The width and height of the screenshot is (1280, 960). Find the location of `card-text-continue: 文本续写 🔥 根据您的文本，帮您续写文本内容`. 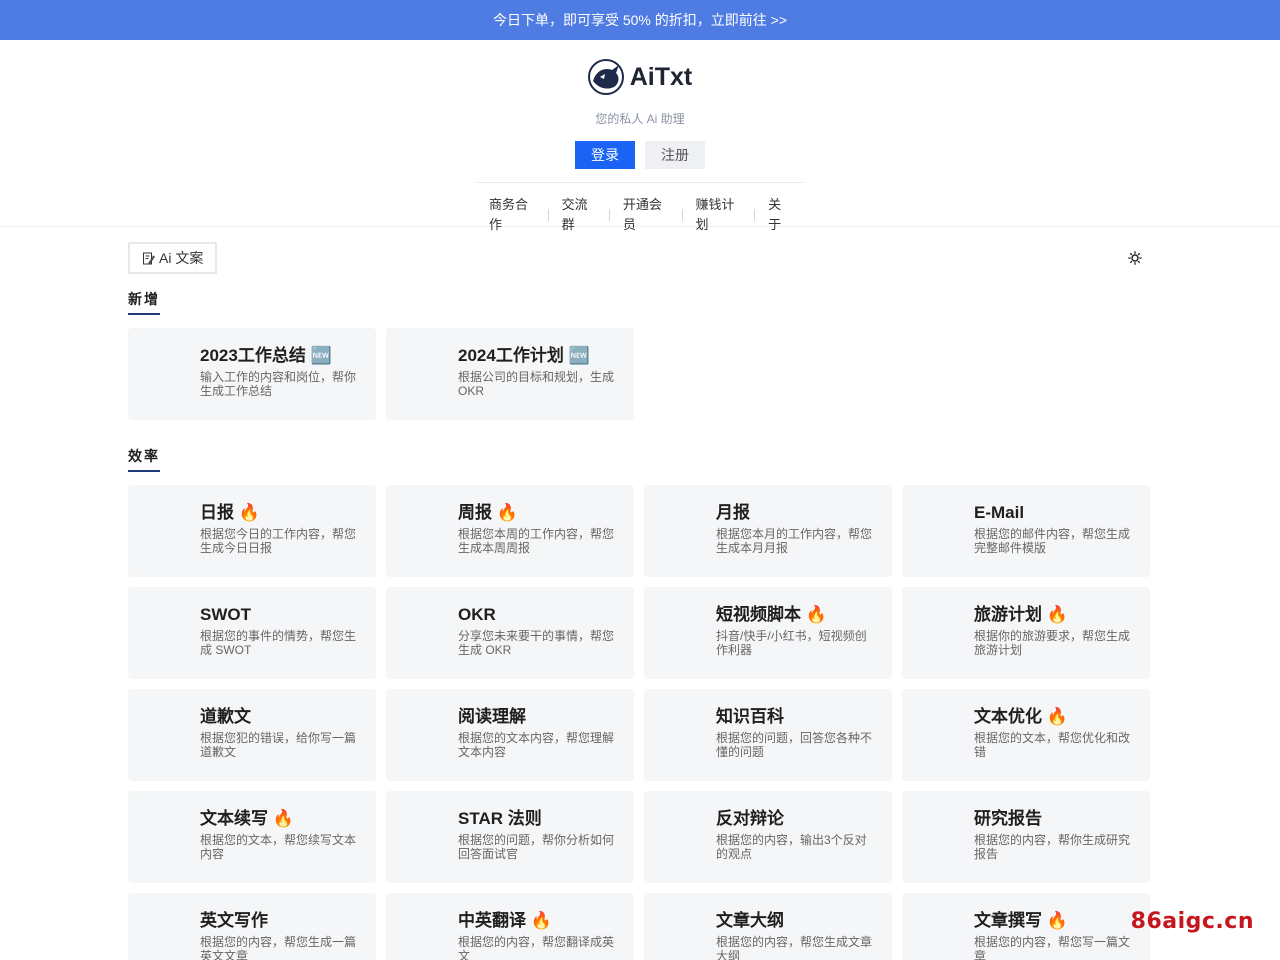

card-text-continue: 文本续写 🔥 根据您的文本，帮您续写文本内容 is located at coordinates (252, 837).